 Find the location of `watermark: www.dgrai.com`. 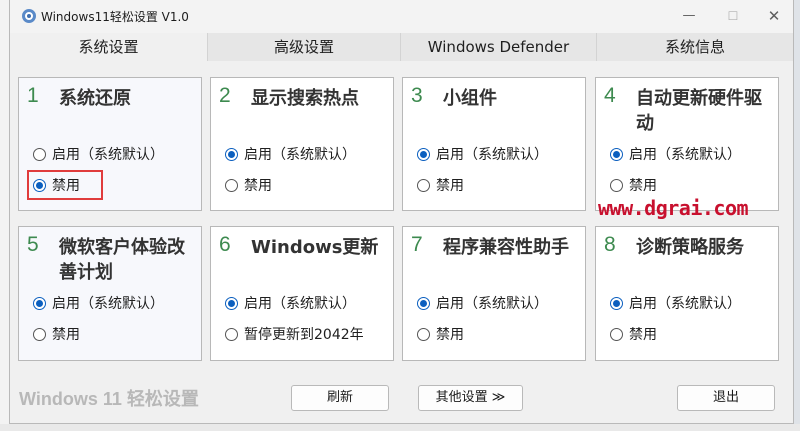

watermark: www.dgrai.com is located at coordinates (673, 208).